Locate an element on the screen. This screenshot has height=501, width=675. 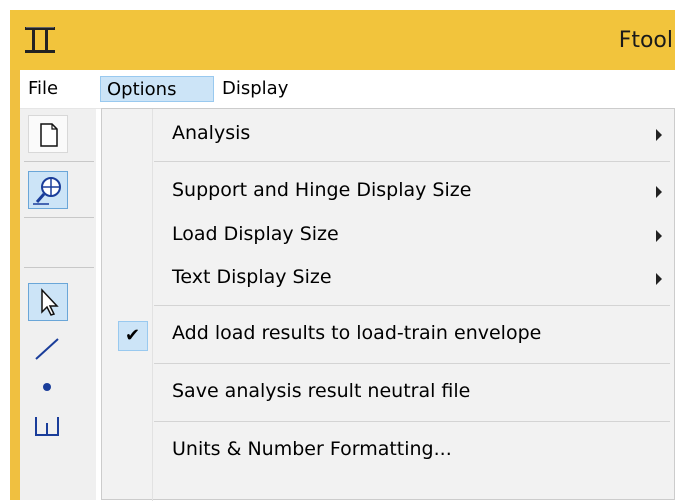
new-document-icon is located at coordinates (49, 135).